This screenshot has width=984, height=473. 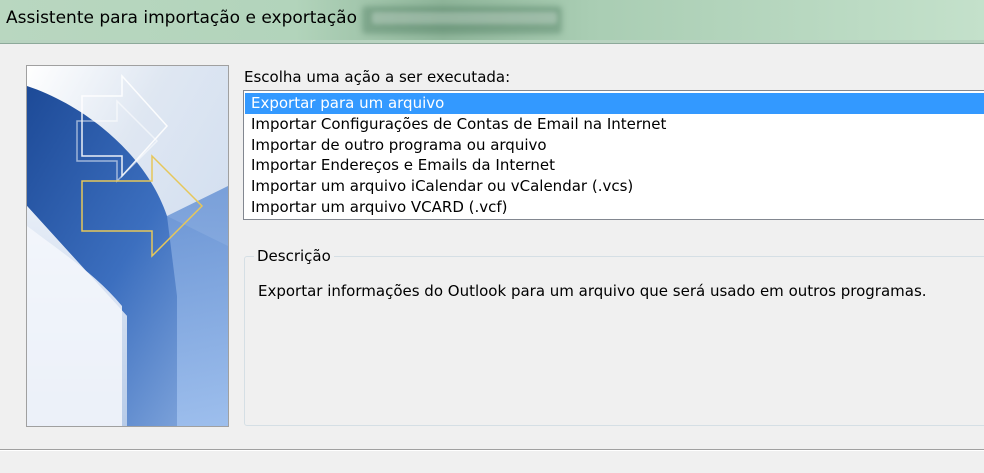 I want to click on background-window-blur-highlight, so click(x=464, y=18).